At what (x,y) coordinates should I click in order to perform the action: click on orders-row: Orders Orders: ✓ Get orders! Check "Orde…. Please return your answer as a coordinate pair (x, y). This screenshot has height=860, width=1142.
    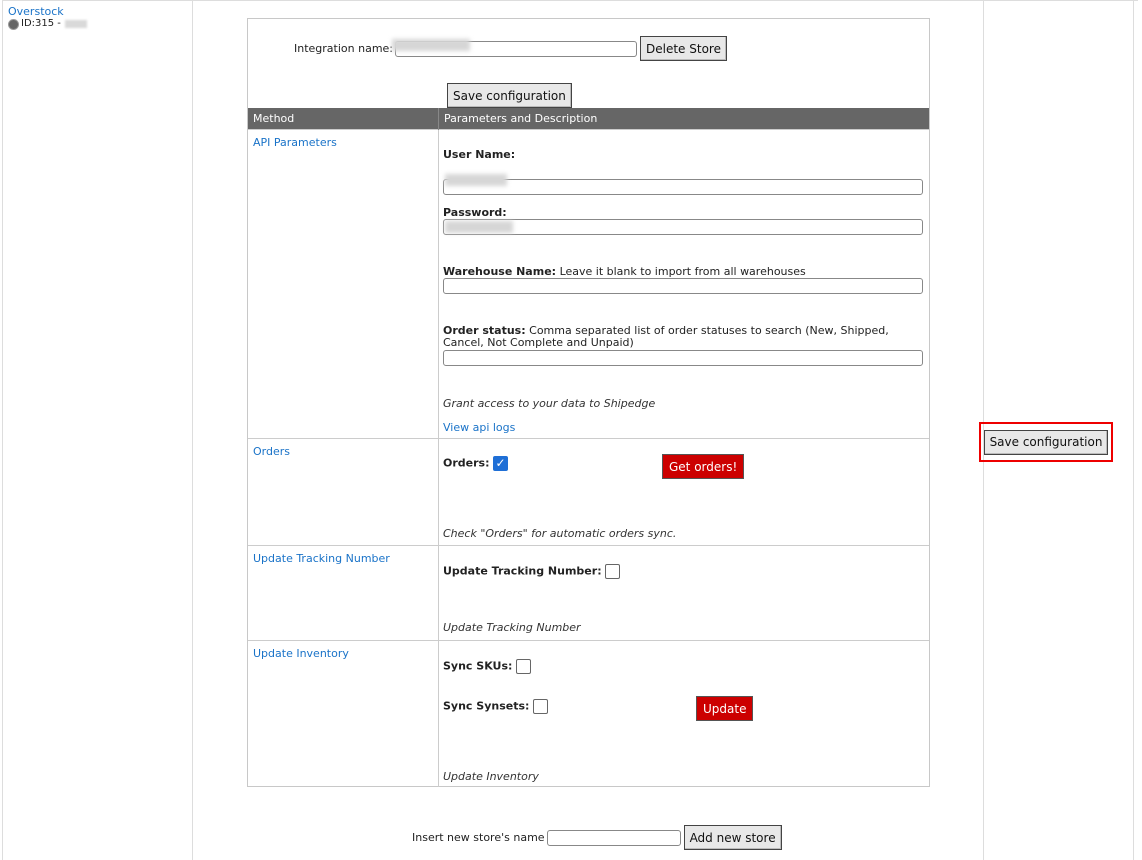
    Looking at the image, I should click on (588, 492).